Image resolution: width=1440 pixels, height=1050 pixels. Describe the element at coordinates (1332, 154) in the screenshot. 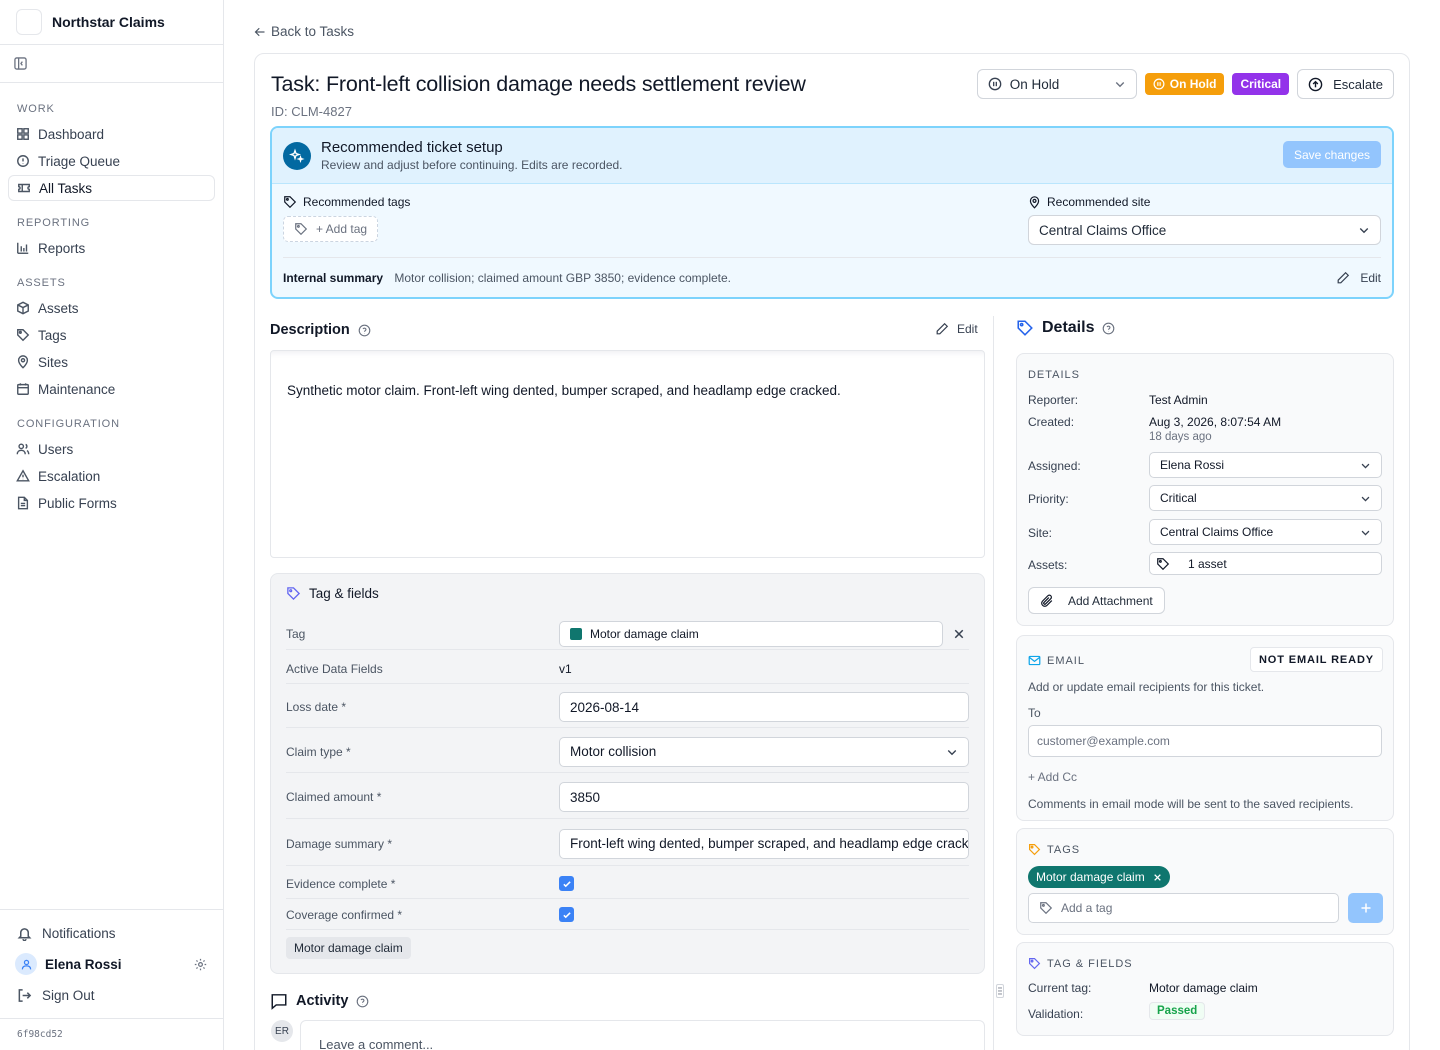

I see `save-changes-button: Save changes` at that location.